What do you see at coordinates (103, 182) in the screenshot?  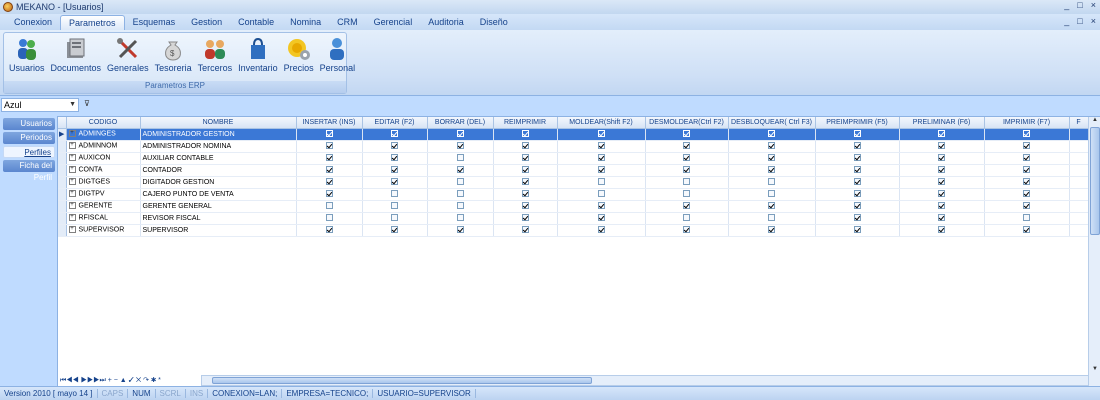 I see `code-cell: + DIGTGES` at bounding box center [103, 182].